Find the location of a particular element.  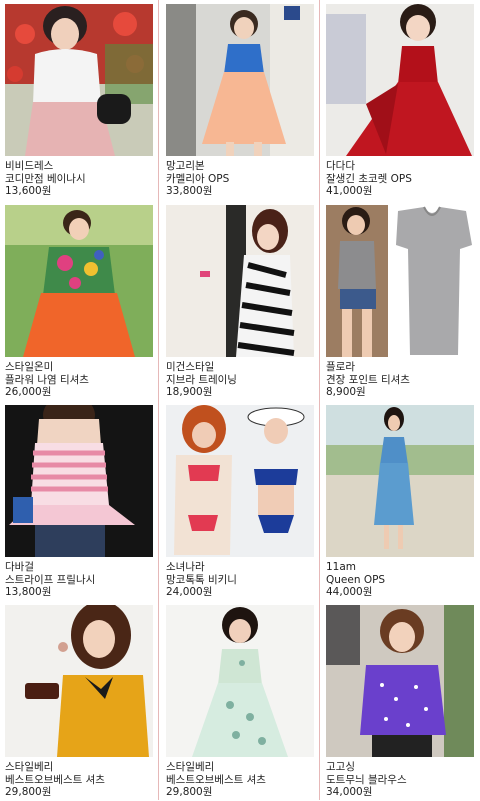

product-card: 다바걸 스트라이프 프릴나시 13,800원 is located at coordinates (79, 503).